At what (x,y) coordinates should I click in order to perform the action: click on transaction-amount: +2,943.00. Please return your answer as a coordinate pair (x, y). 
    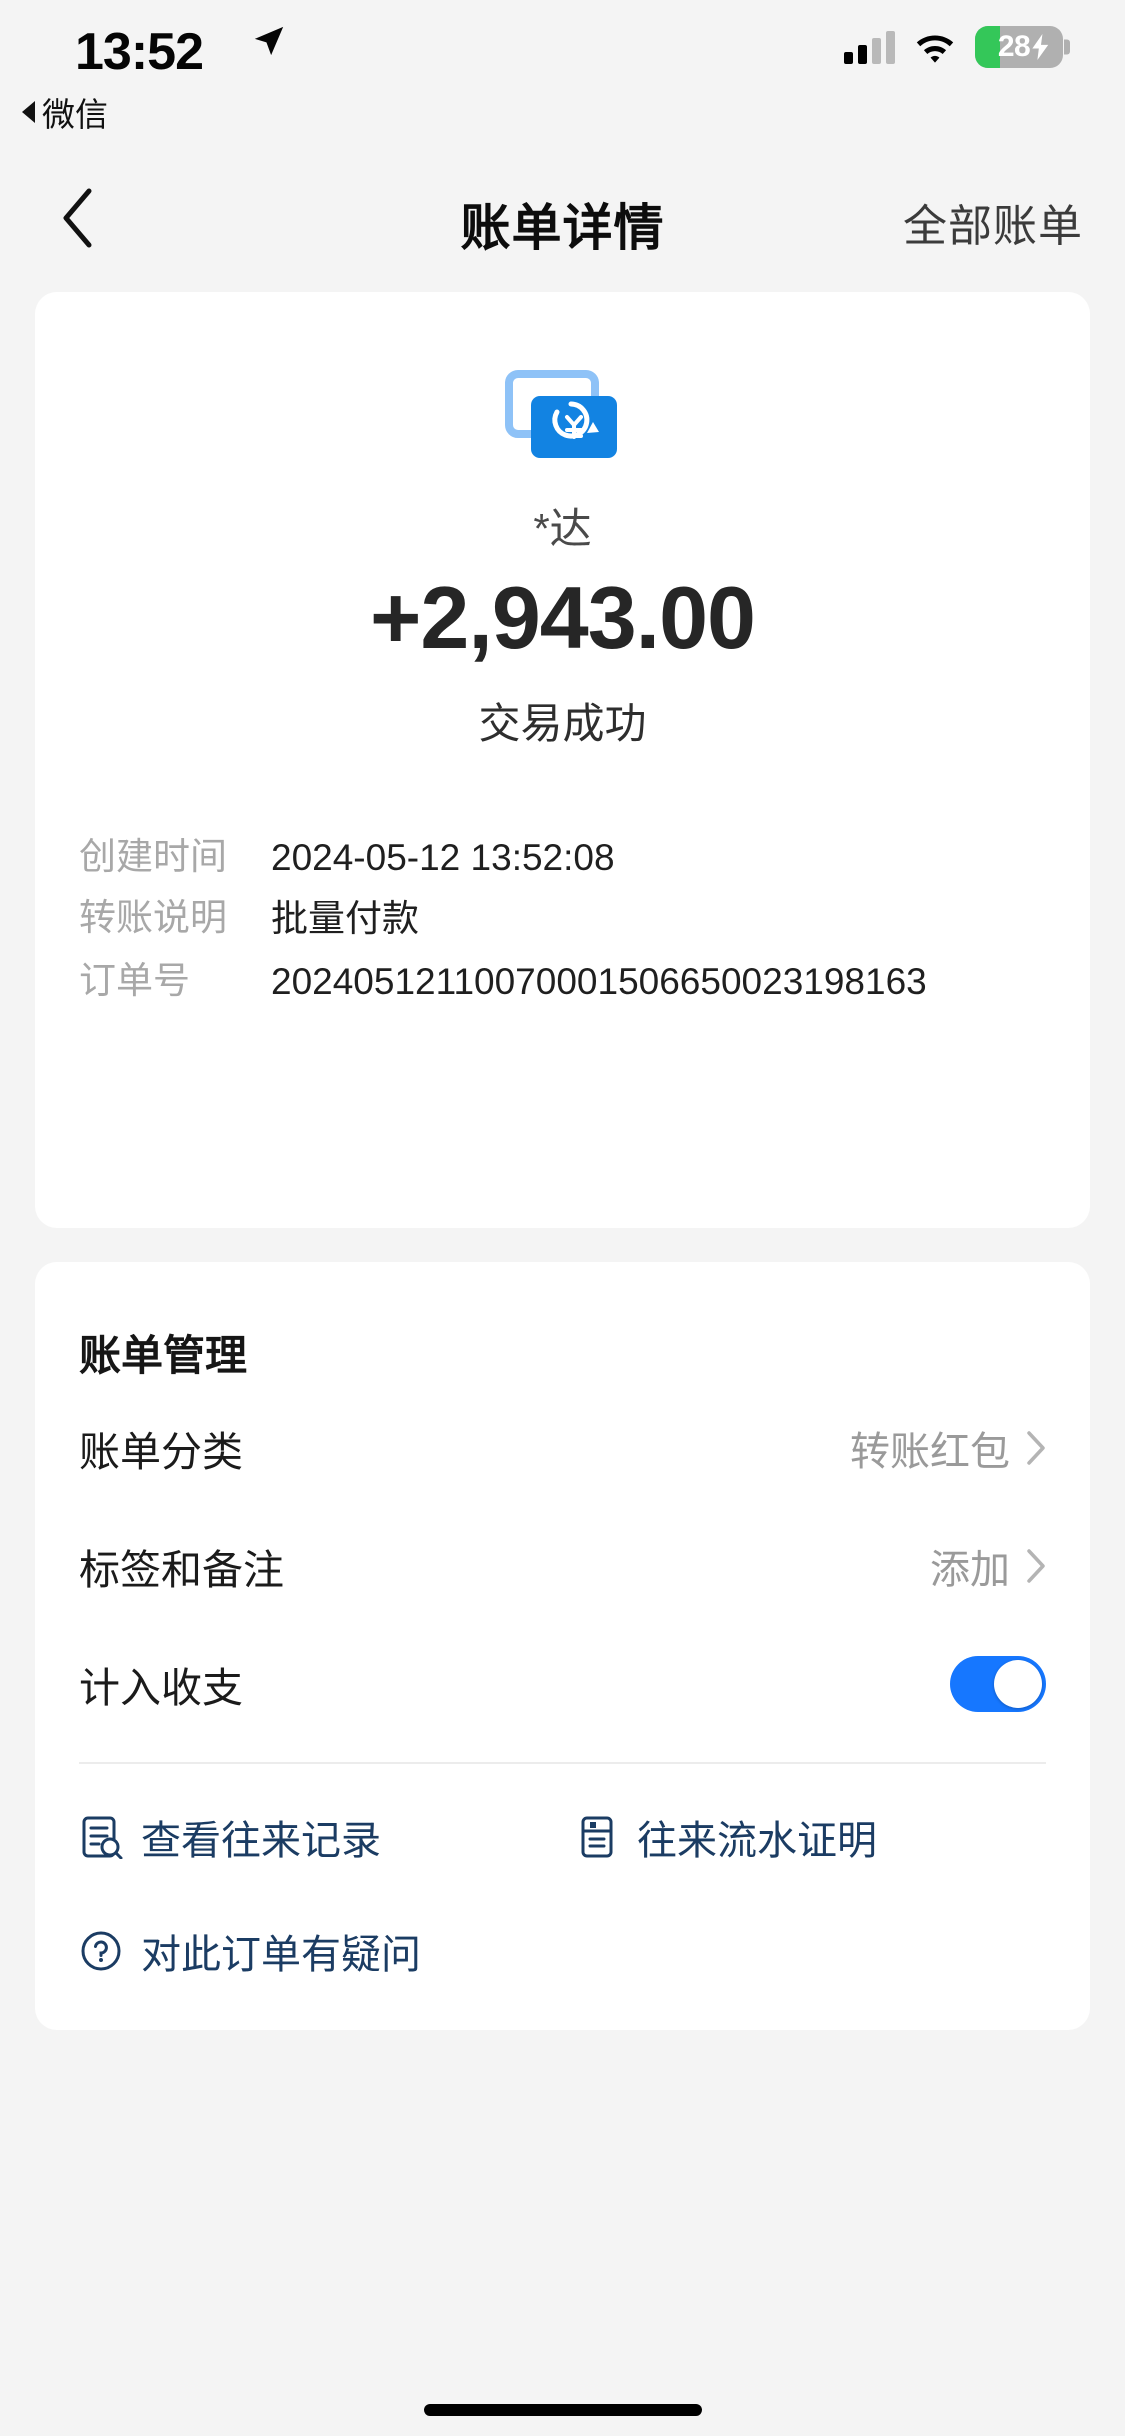
    Looking at the image, I should click on (563, 617).